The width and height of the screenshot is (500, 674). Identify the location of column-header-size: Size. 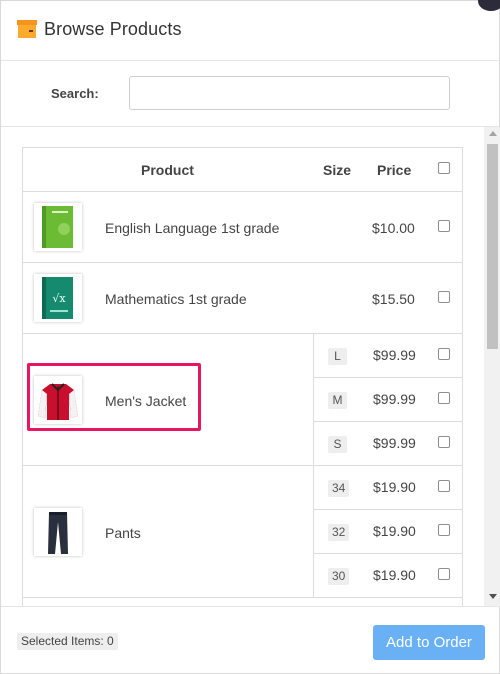
(337, 170).